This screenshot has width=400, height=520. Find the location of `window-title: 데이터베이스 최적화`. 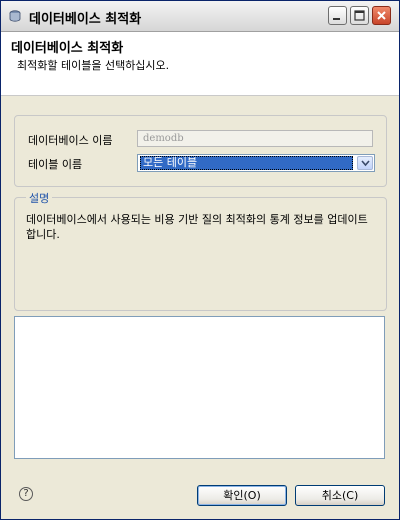

window-title: 데이터베이스 최적화 is located at coordinates (85, 19).